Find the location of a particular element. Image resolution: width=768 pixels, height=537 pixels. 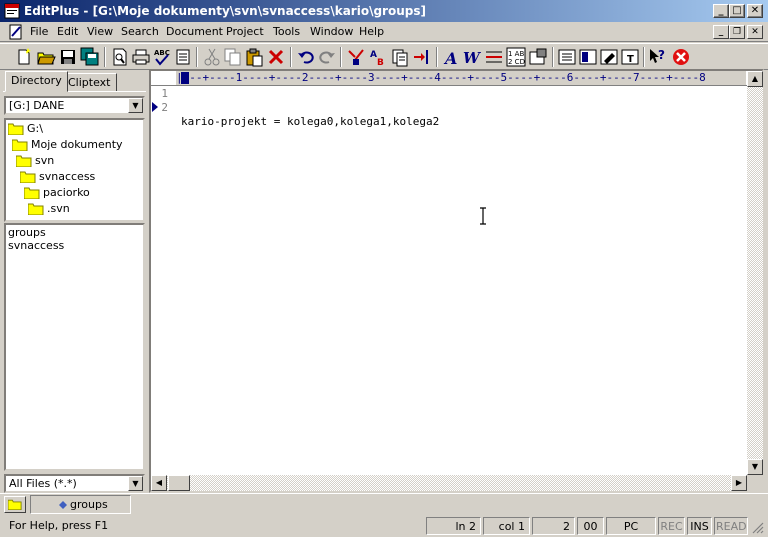

context-help-icon: ? is located at coordinates (658, 57).